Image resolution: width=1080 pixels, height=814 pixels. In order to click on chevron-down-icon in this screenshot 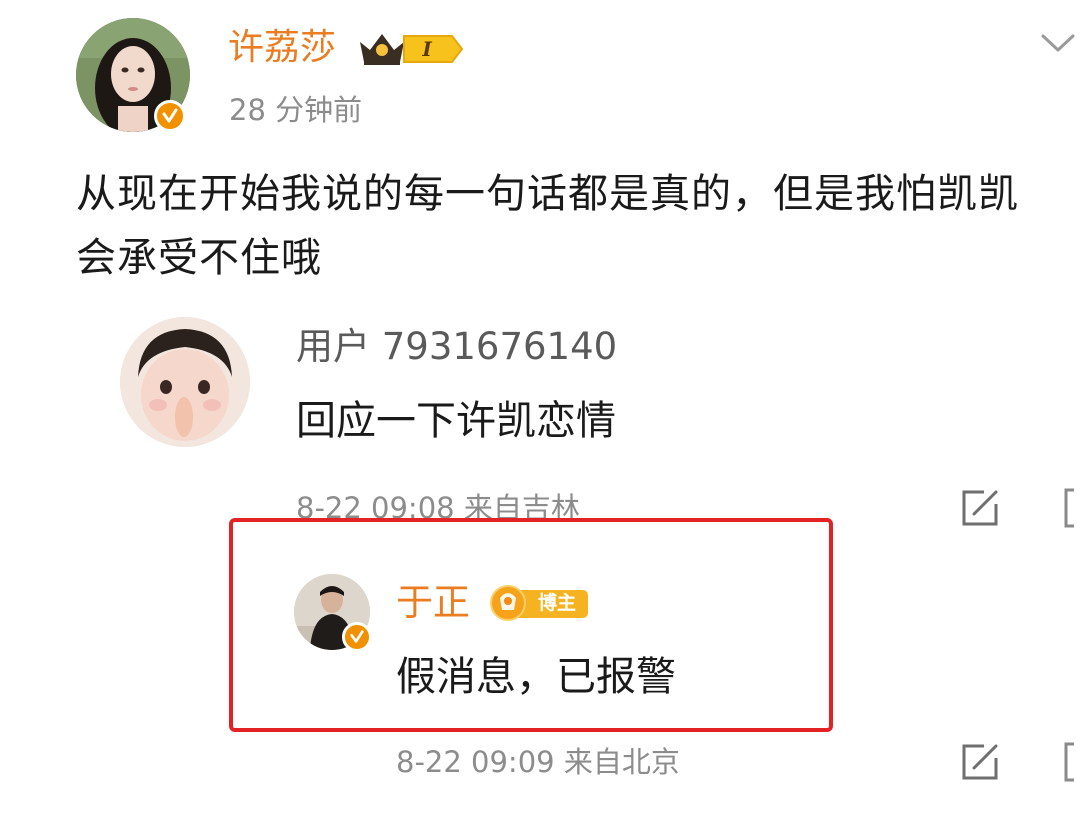, I will do `click(1058, 43)`.